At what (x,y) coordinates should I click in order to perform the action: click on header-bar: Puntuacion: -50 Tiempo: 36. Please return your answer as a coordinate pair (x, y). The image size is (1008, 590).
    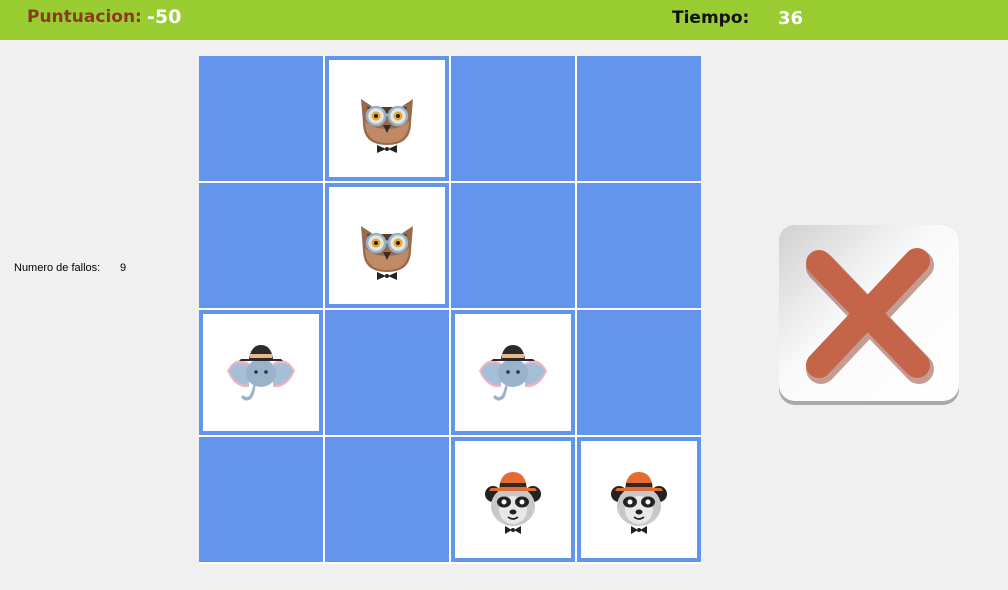
    Looking at the image, I should click on (504, 20).